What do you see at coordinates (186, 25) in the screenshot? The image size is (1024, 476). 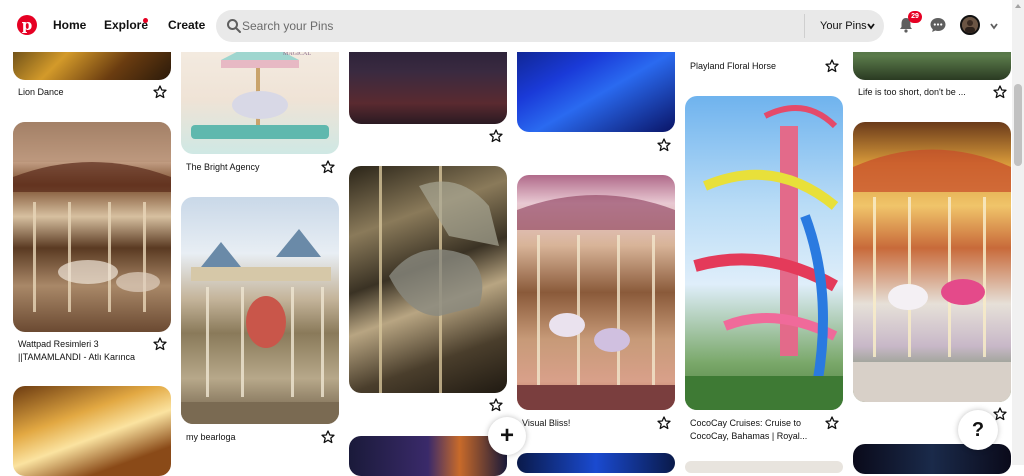 I see `nav-create: Create` at bounding box center [186, 25].